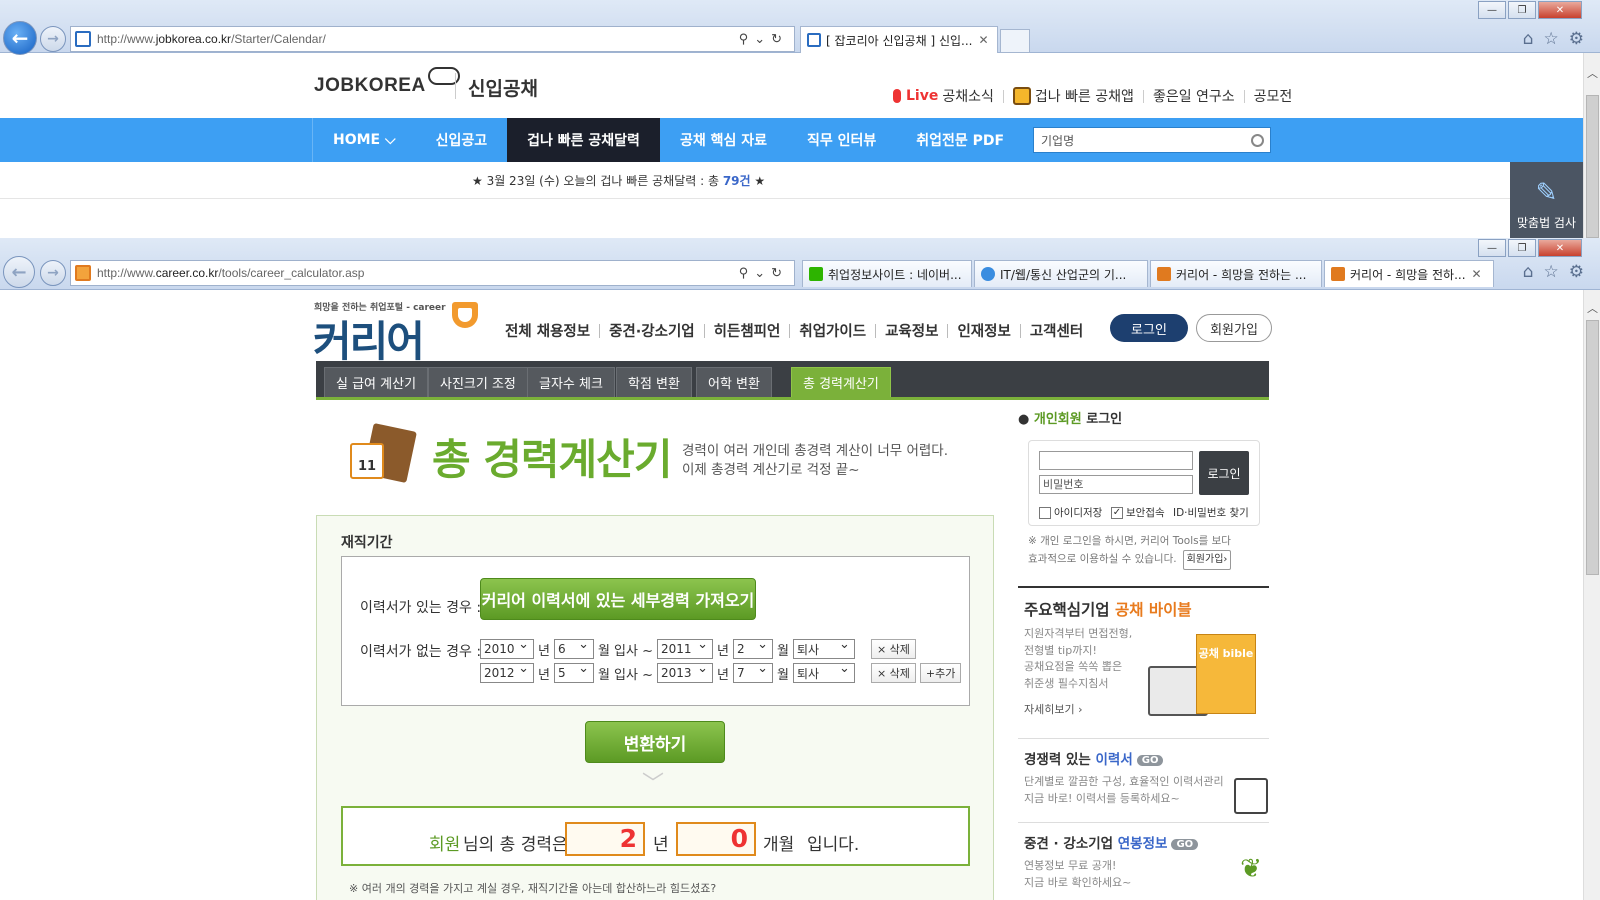  What do you see at coordinates (655, 742) in the screenshot?
I see `convert-button: 변환하기` at bounding box center [655, 742].